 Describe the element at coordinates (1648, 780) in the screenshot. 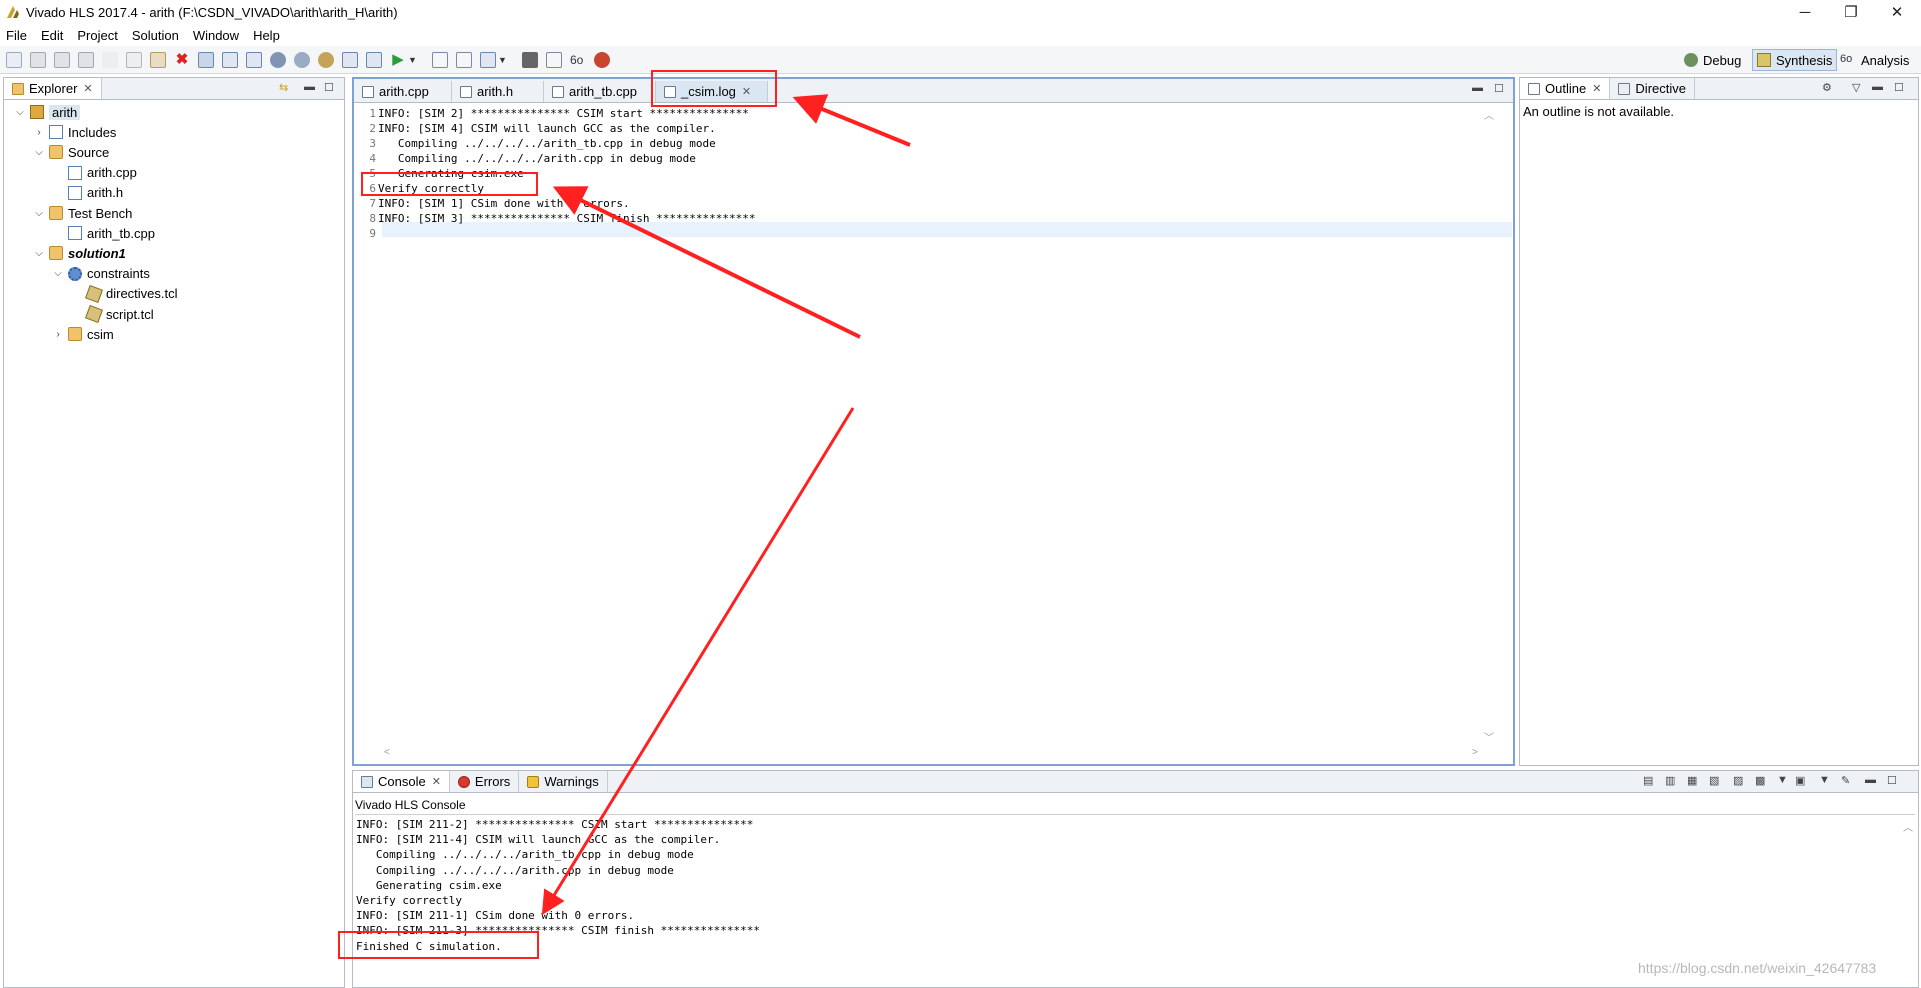

I see `clear-console-icon: ▤` at that location.